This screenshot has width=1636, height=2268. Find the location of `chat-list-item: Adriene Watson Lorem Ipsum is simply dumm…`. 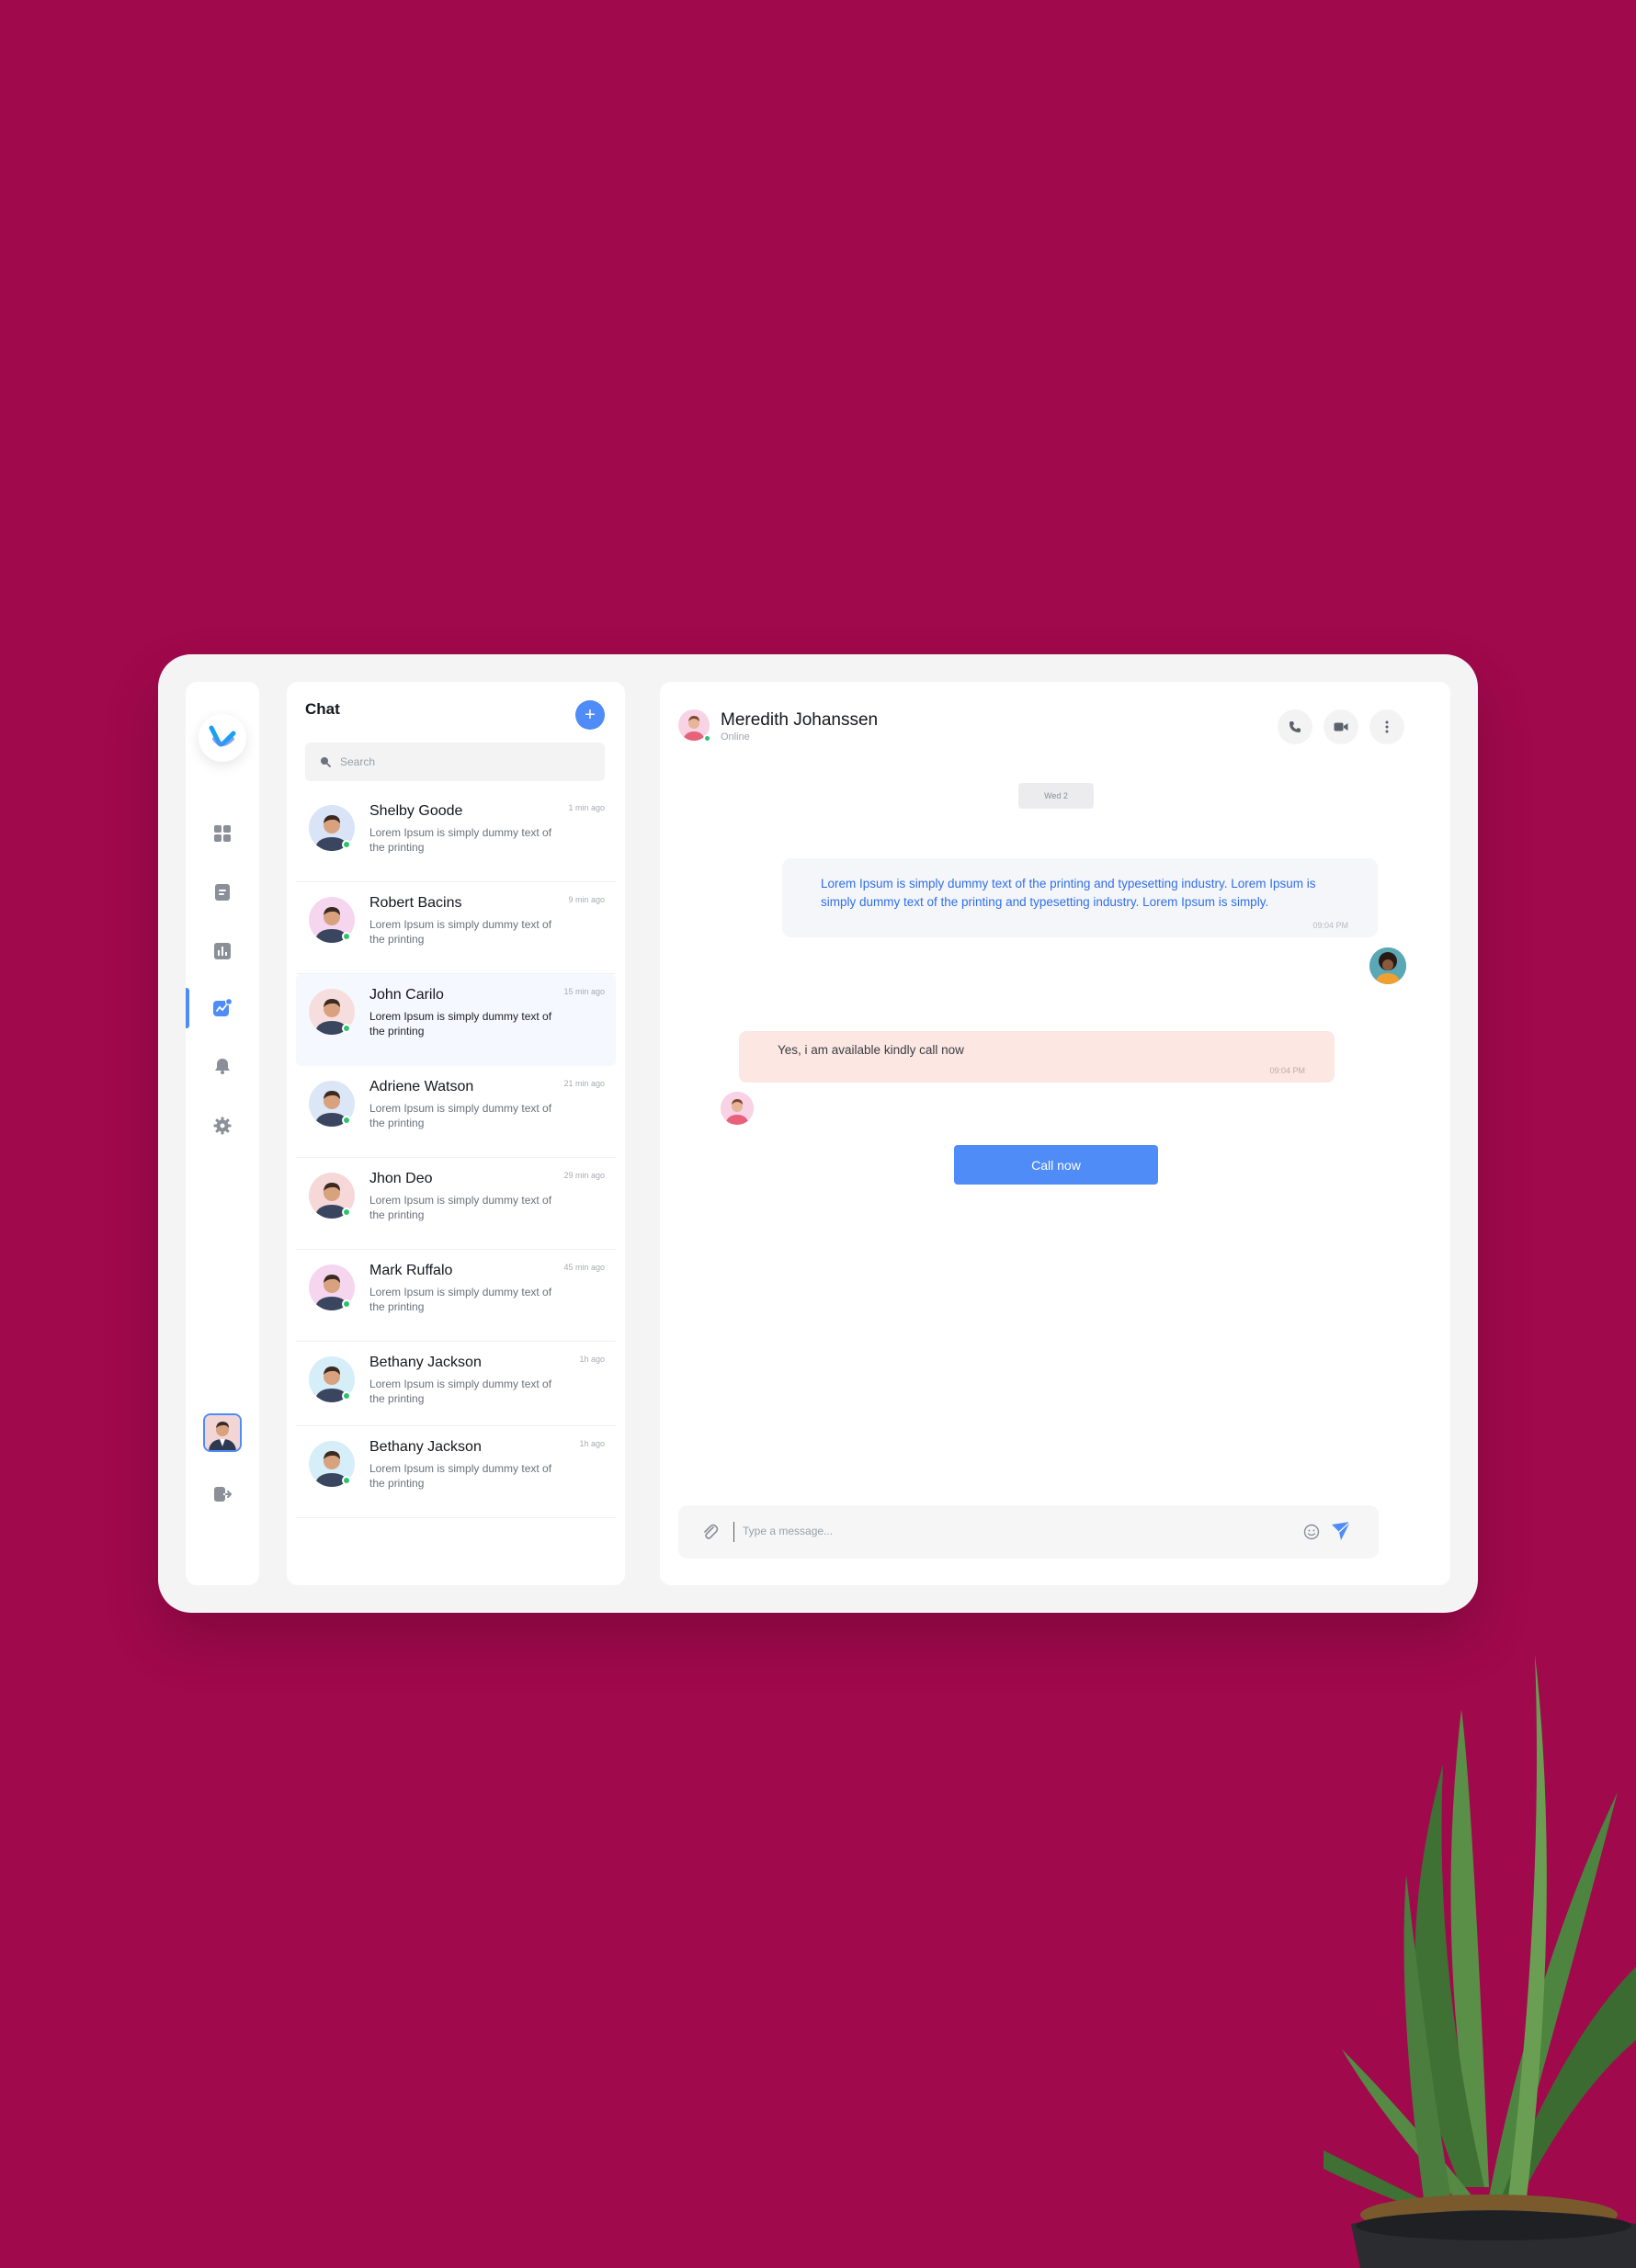

chat-list-item: Adriene Watson Lorem Ipsum is simply dumm… is located at coordinates (456, 1112).